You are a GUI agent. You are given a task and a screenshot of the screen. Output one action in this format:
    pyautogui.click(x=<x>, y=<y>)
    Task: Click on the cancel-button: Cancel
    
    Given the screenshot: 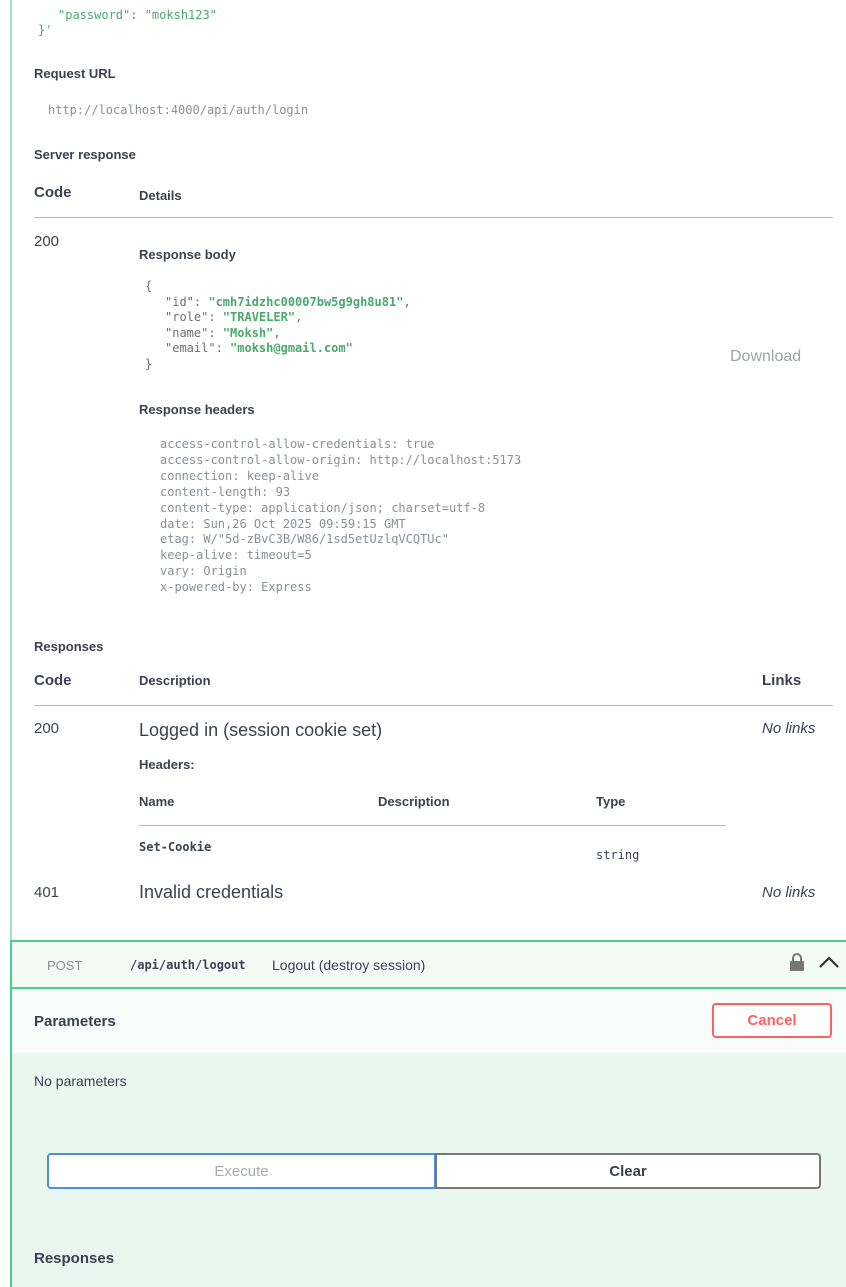 What is the action you would take?
    pyautogui.click(x=772, y=1020)
    